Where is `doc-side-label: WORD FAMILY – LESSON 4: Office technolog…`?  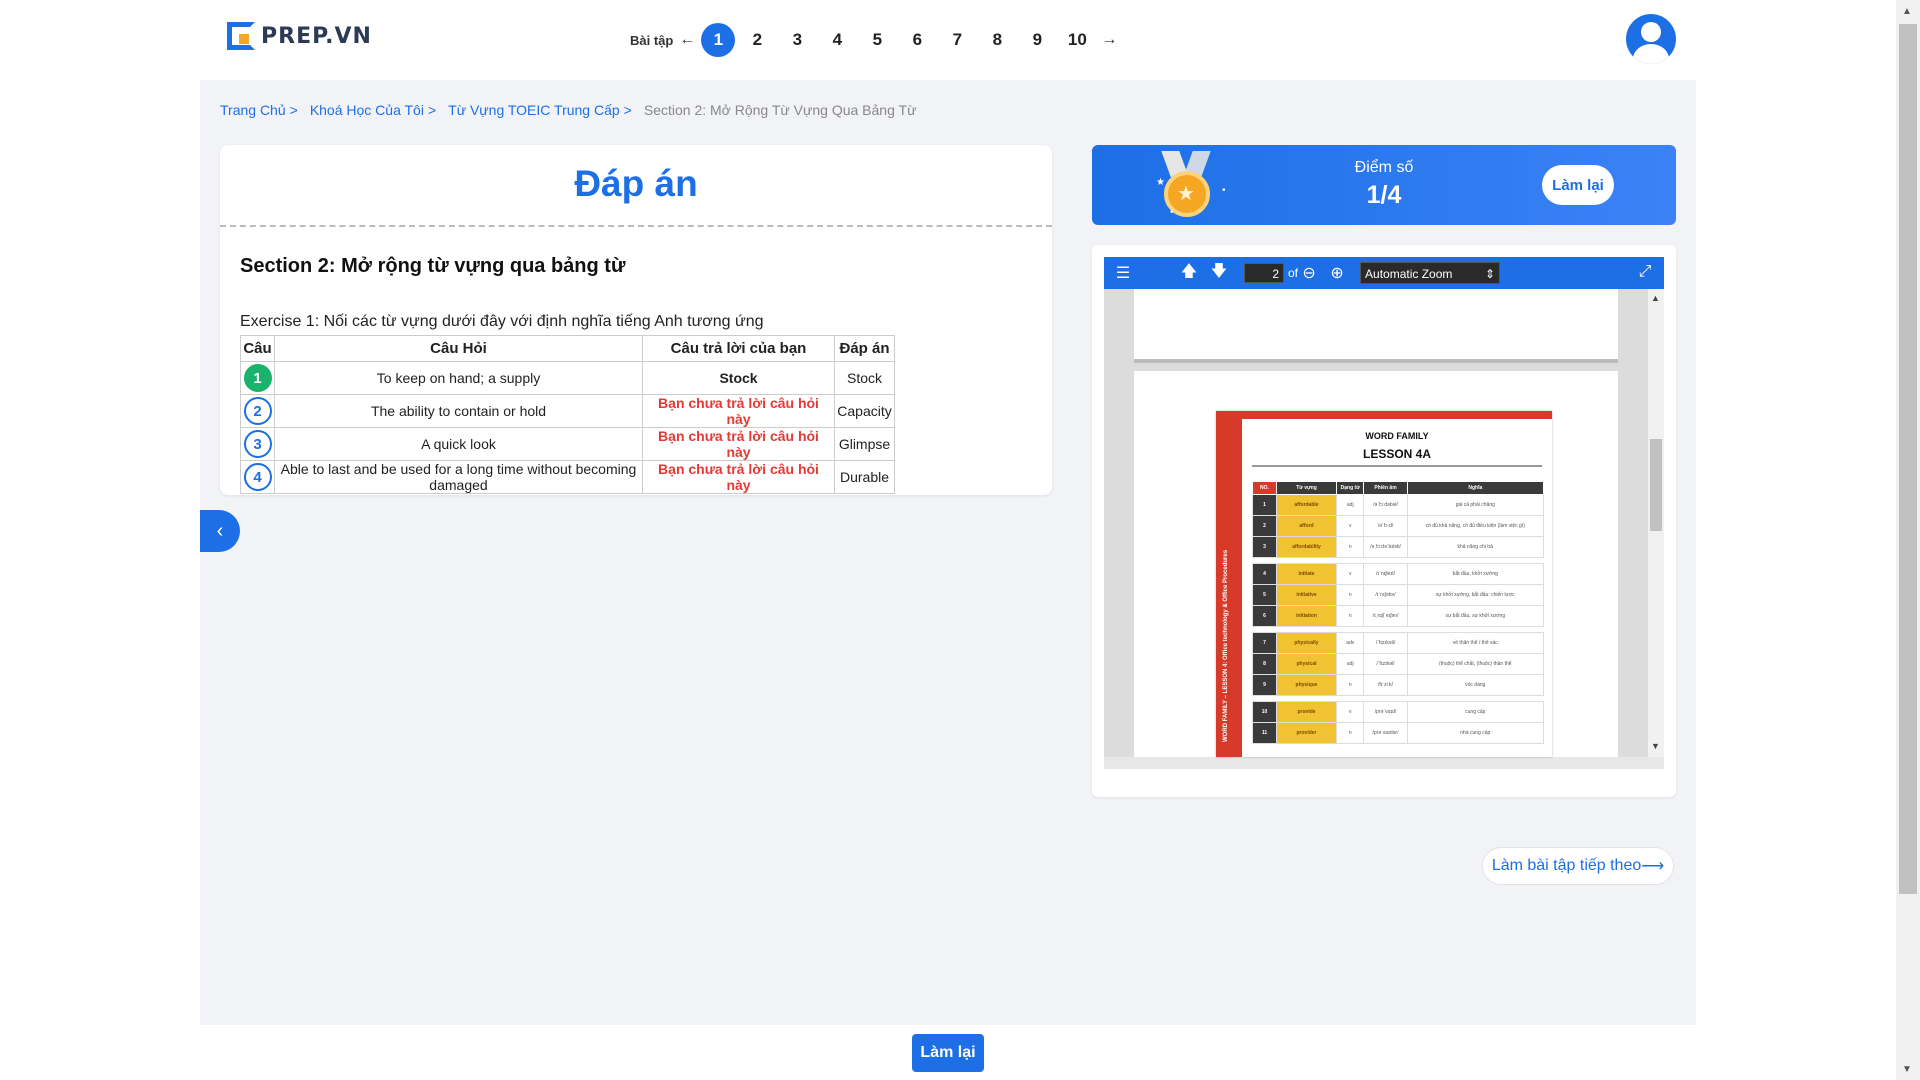
doc-side-label: WORD FAMILY – LESSON 4: Office technolog… is located at coordinates (1226, 645).